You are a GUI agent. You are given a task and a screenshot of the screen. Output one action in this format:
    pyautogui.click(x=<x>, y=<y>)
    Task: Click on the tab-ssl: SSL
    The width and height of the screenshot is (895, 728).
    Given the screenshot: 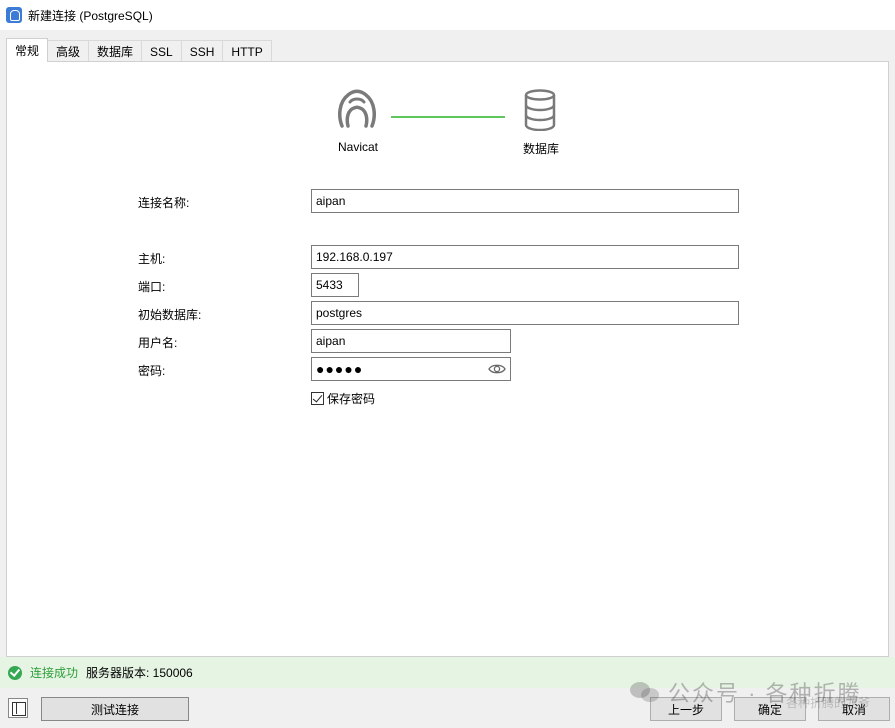 What is the action you would take?
    pyautogui.click(x=161, y=51)
    